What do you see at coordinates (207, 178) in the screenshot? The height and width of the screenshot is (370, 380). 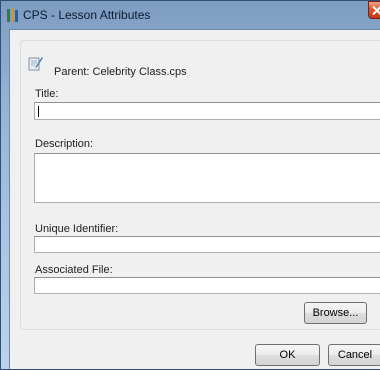 I see `description-textarea` at bounding box center [207, 178].